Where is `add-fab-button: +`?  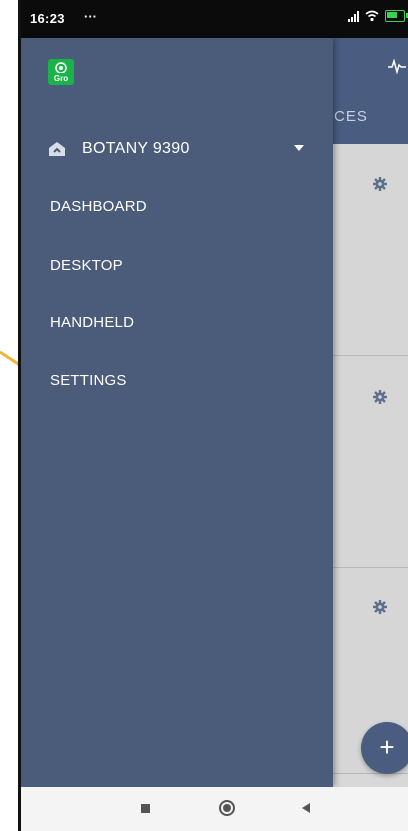
add-fab-button: + is located at coordinates (384, 748).